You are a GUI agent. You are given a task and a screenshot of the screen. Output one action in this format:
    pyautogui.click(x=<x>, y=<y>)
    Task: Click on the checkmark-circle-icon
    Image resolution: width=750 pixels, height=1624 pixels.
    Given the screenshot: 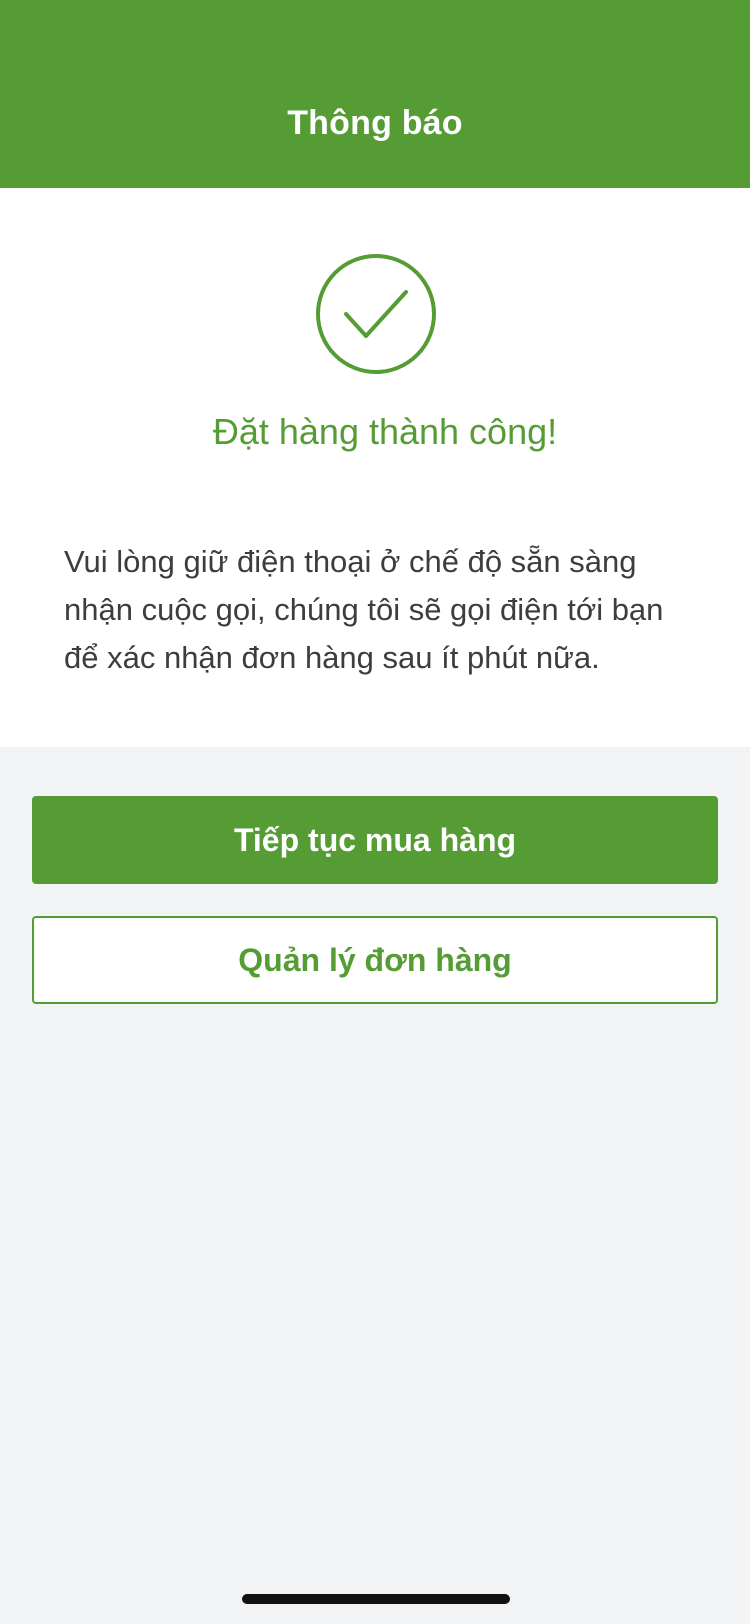 What is the action you would take?
    pyautogui.click(x=376, y=314)
    